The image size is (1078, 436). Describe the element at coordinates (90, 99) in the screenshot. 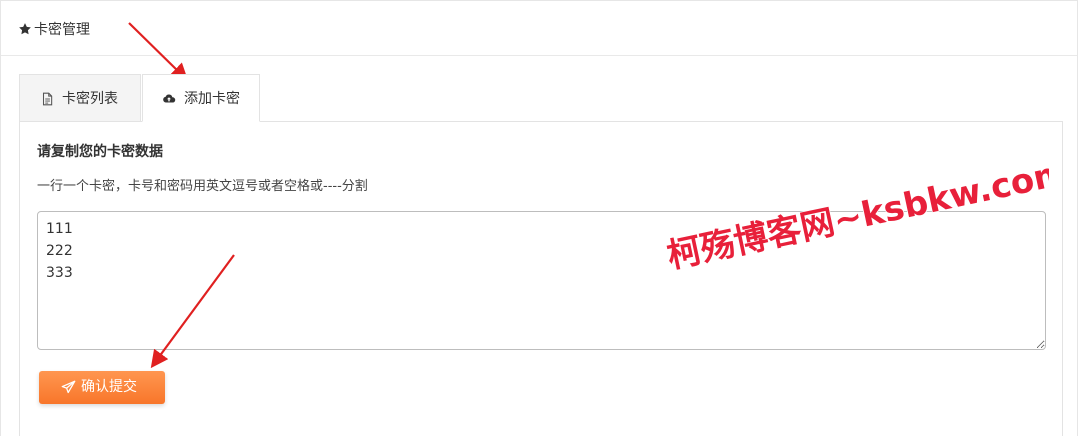

I see `tab-card-list-label: 卡密列表` at that location.